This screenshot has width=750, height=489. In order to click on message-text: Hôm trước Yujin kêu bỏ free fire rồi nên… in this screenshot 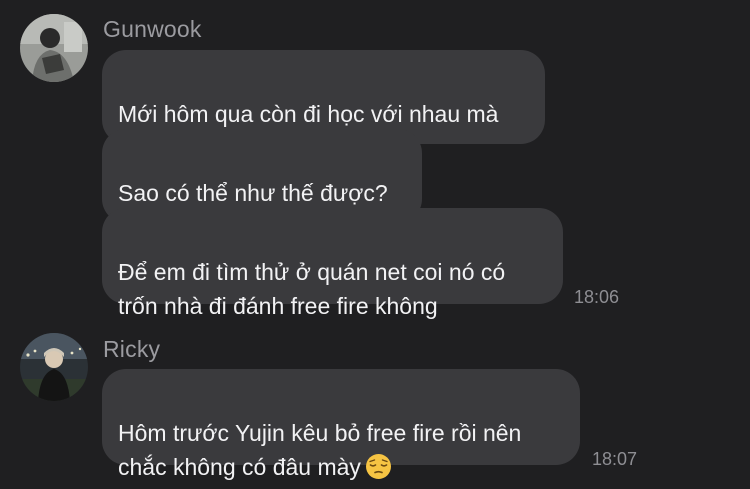, I will do `click(320, 450)`.